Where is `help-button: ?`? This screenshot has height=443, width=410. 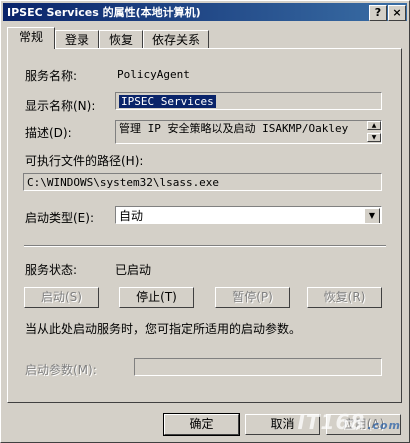 help-button: ? is located at coordinates (378, 13).